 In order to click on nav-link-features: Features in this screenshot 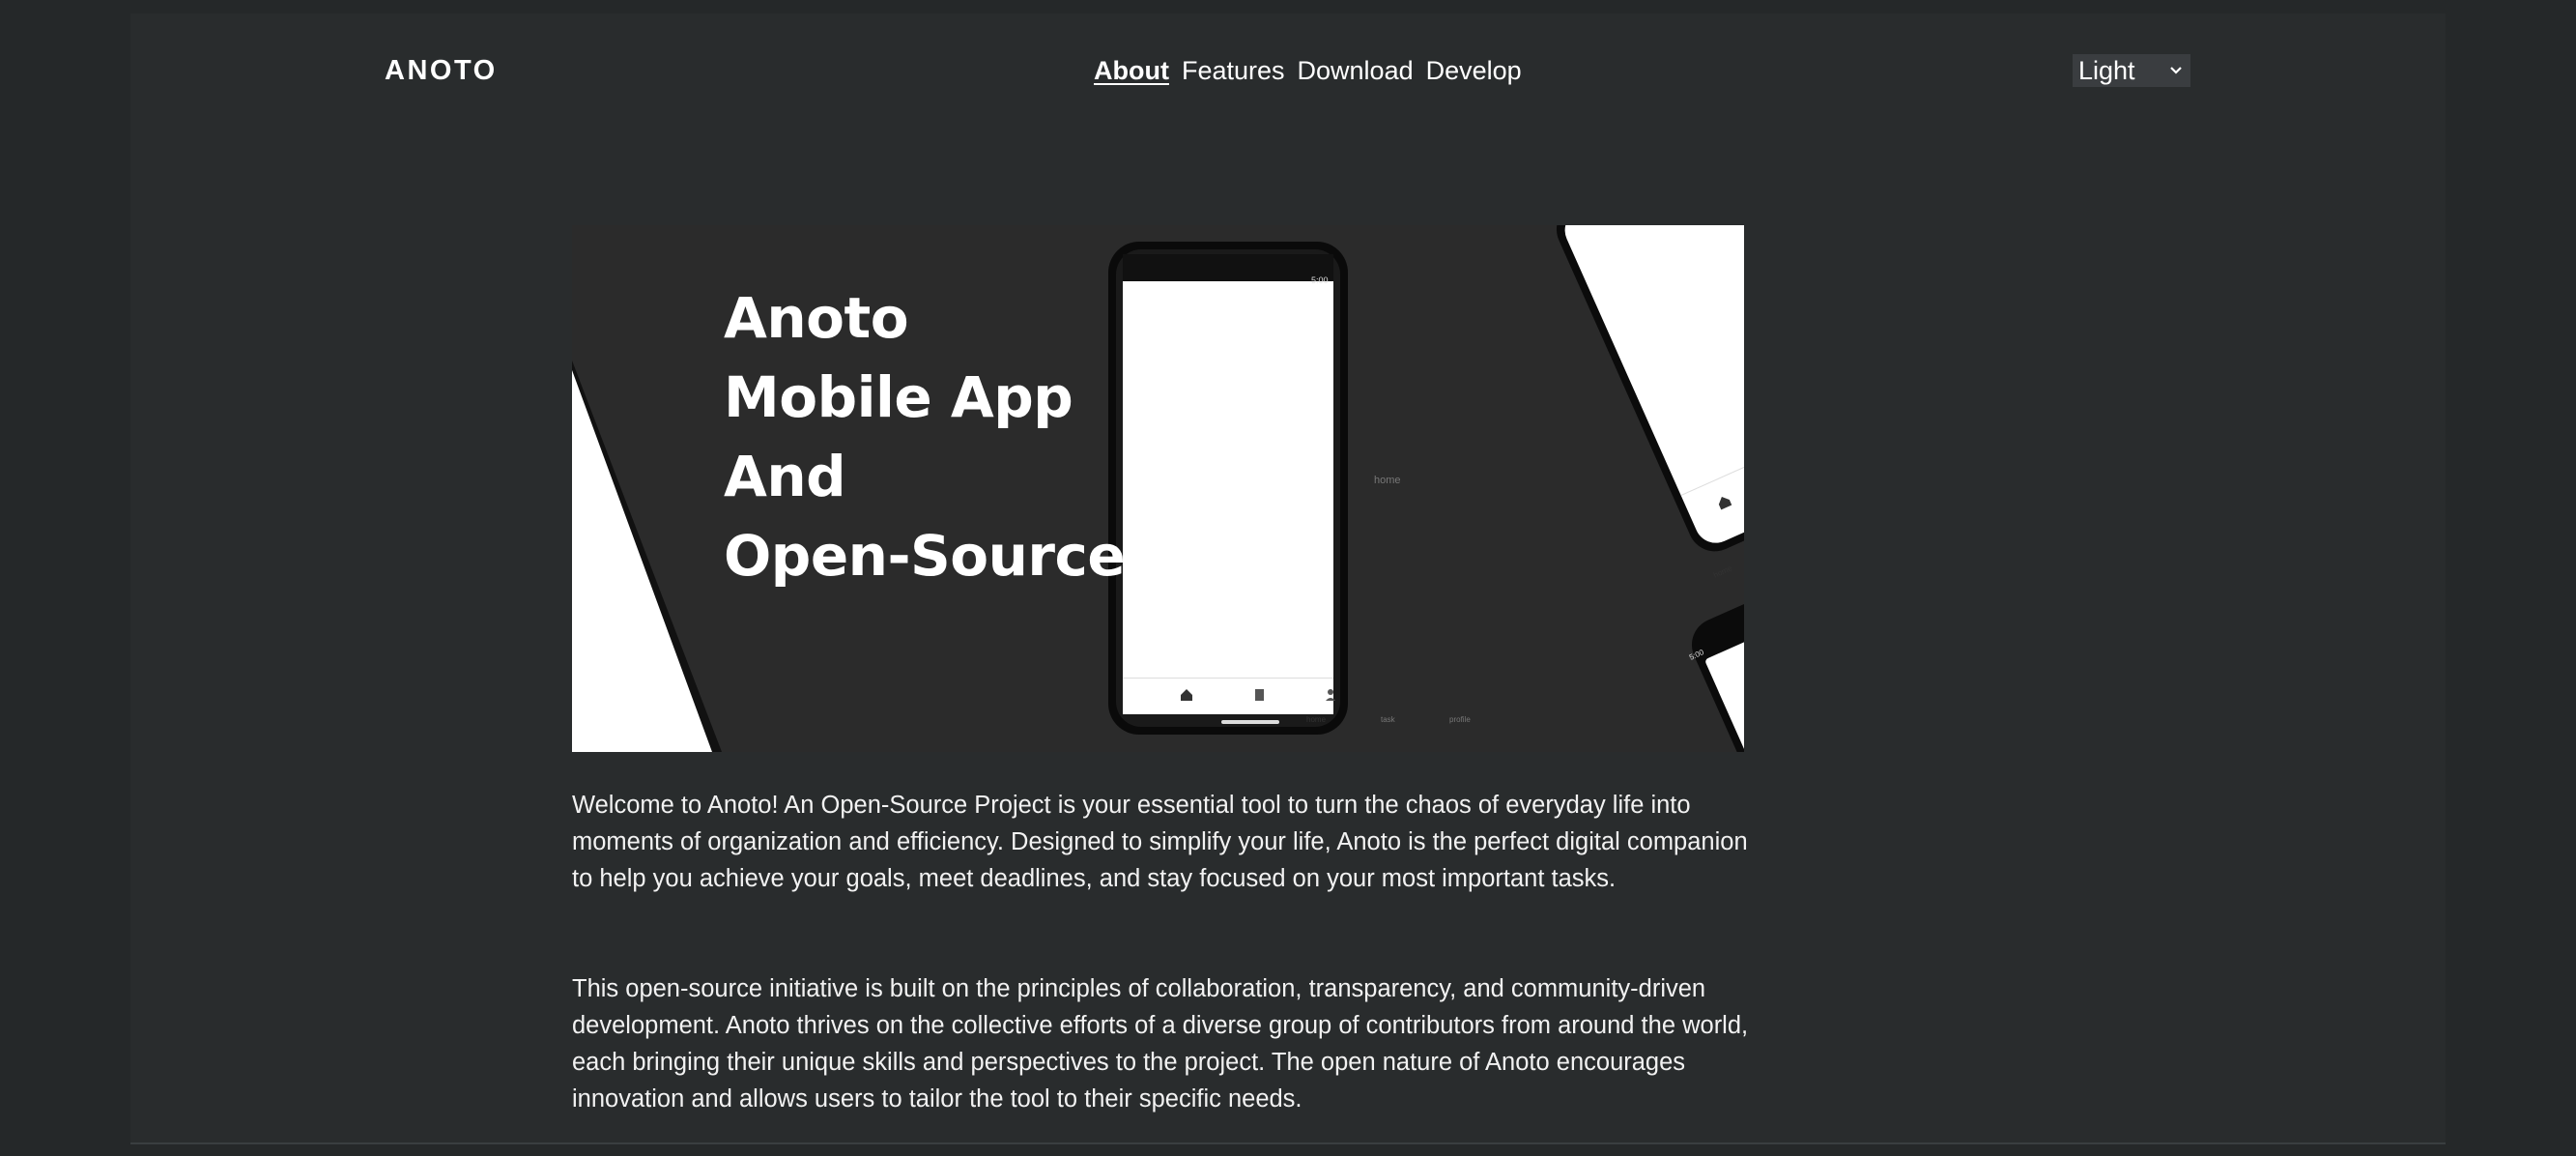, I will do `click(1234, 71)`.